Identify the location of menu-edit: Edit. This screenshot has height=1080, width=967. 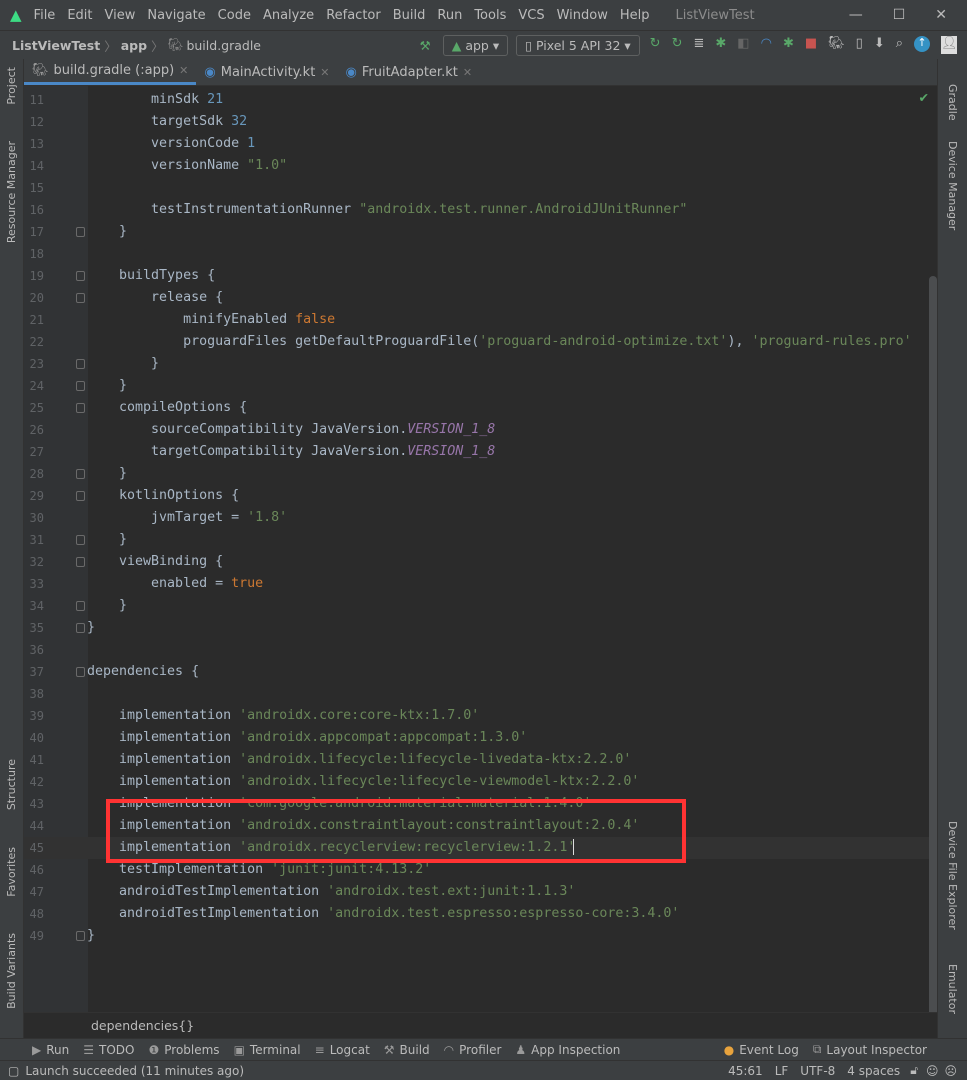
(79, 15).